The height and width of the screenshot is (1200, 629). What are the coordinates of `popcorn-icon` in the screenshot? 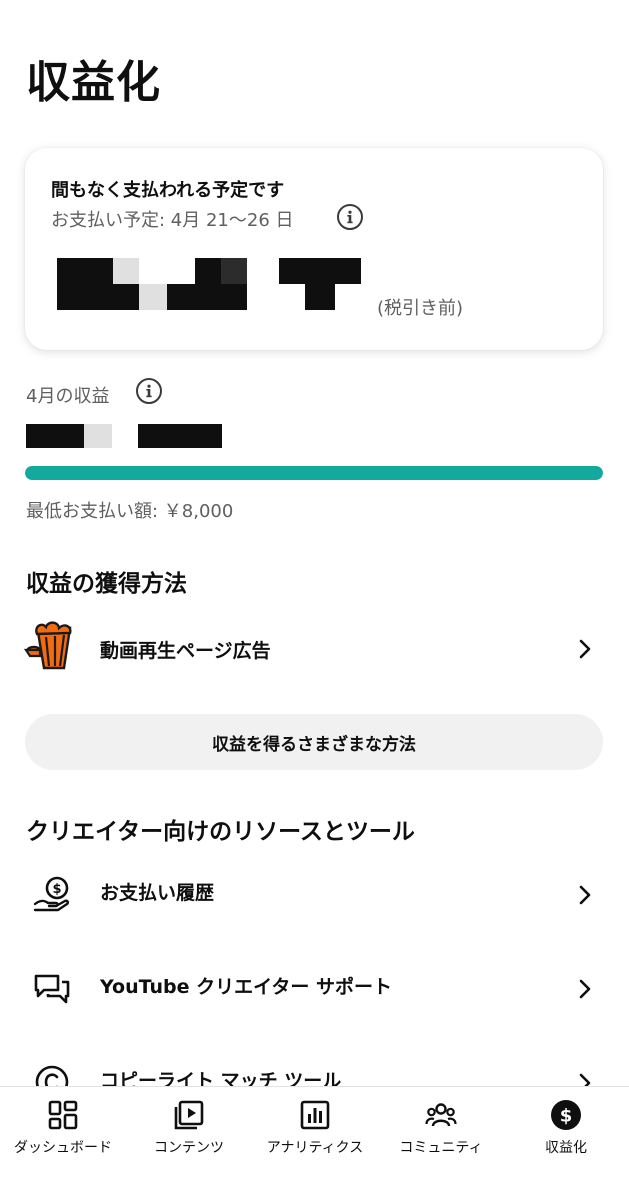 It's located at (48, 645).